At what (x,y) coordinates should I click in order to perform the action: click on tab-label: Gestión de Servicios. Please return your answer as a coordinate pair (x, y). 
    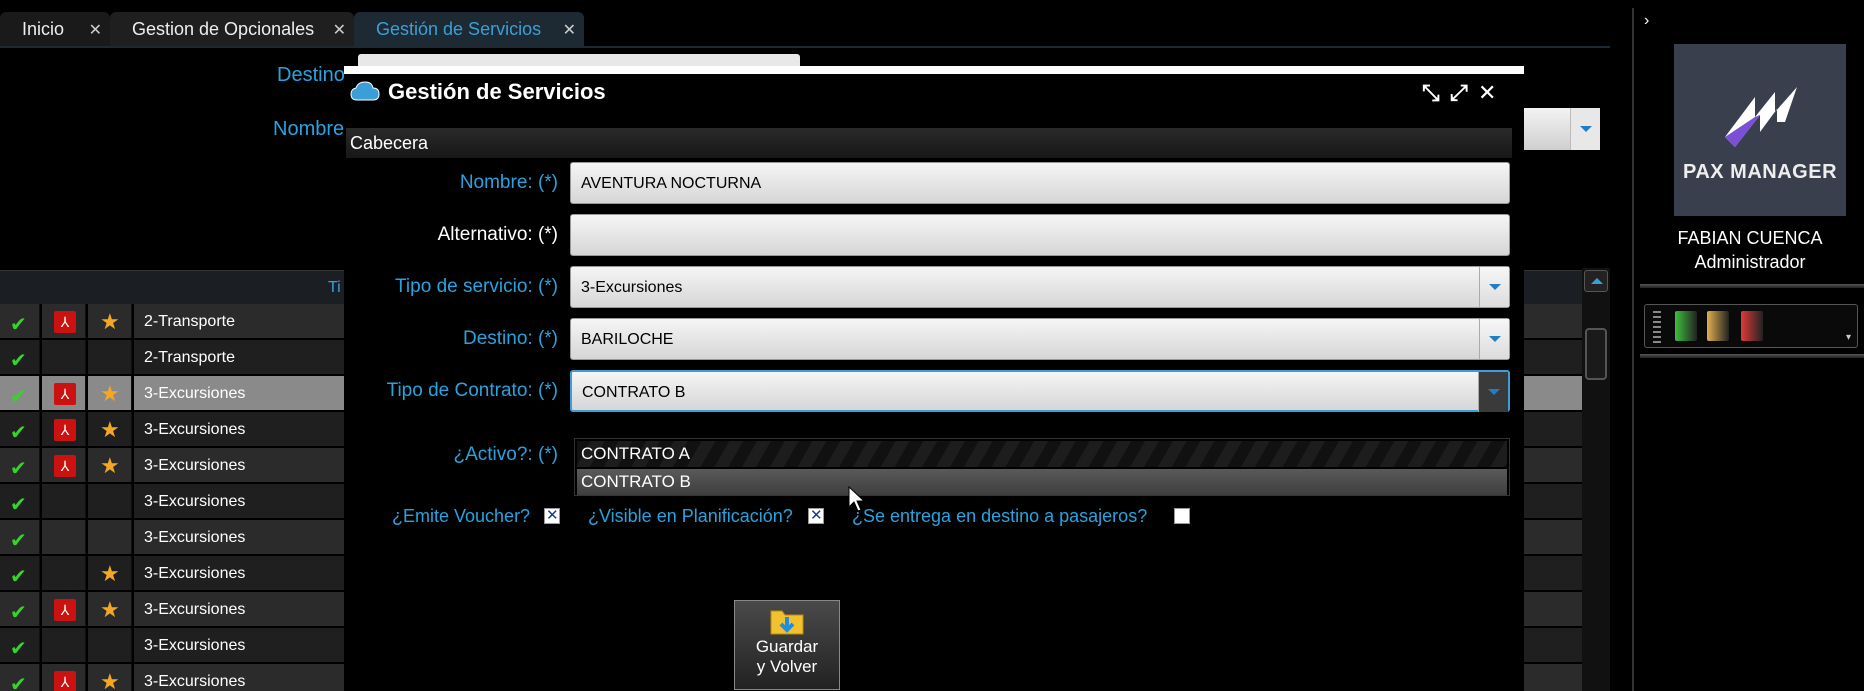
    Looking at the image, I should click on (459, 28).